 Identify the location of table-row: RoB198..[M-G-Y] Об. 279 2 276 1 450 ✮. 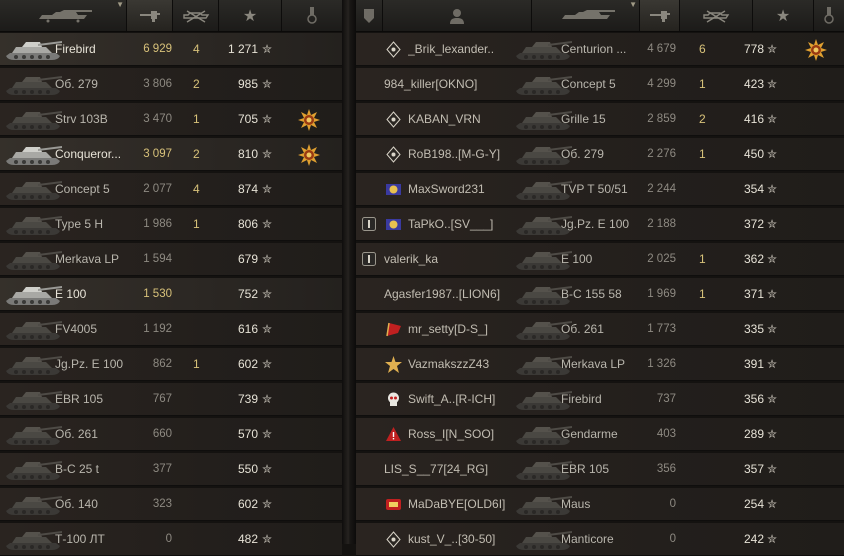
(600, 154).